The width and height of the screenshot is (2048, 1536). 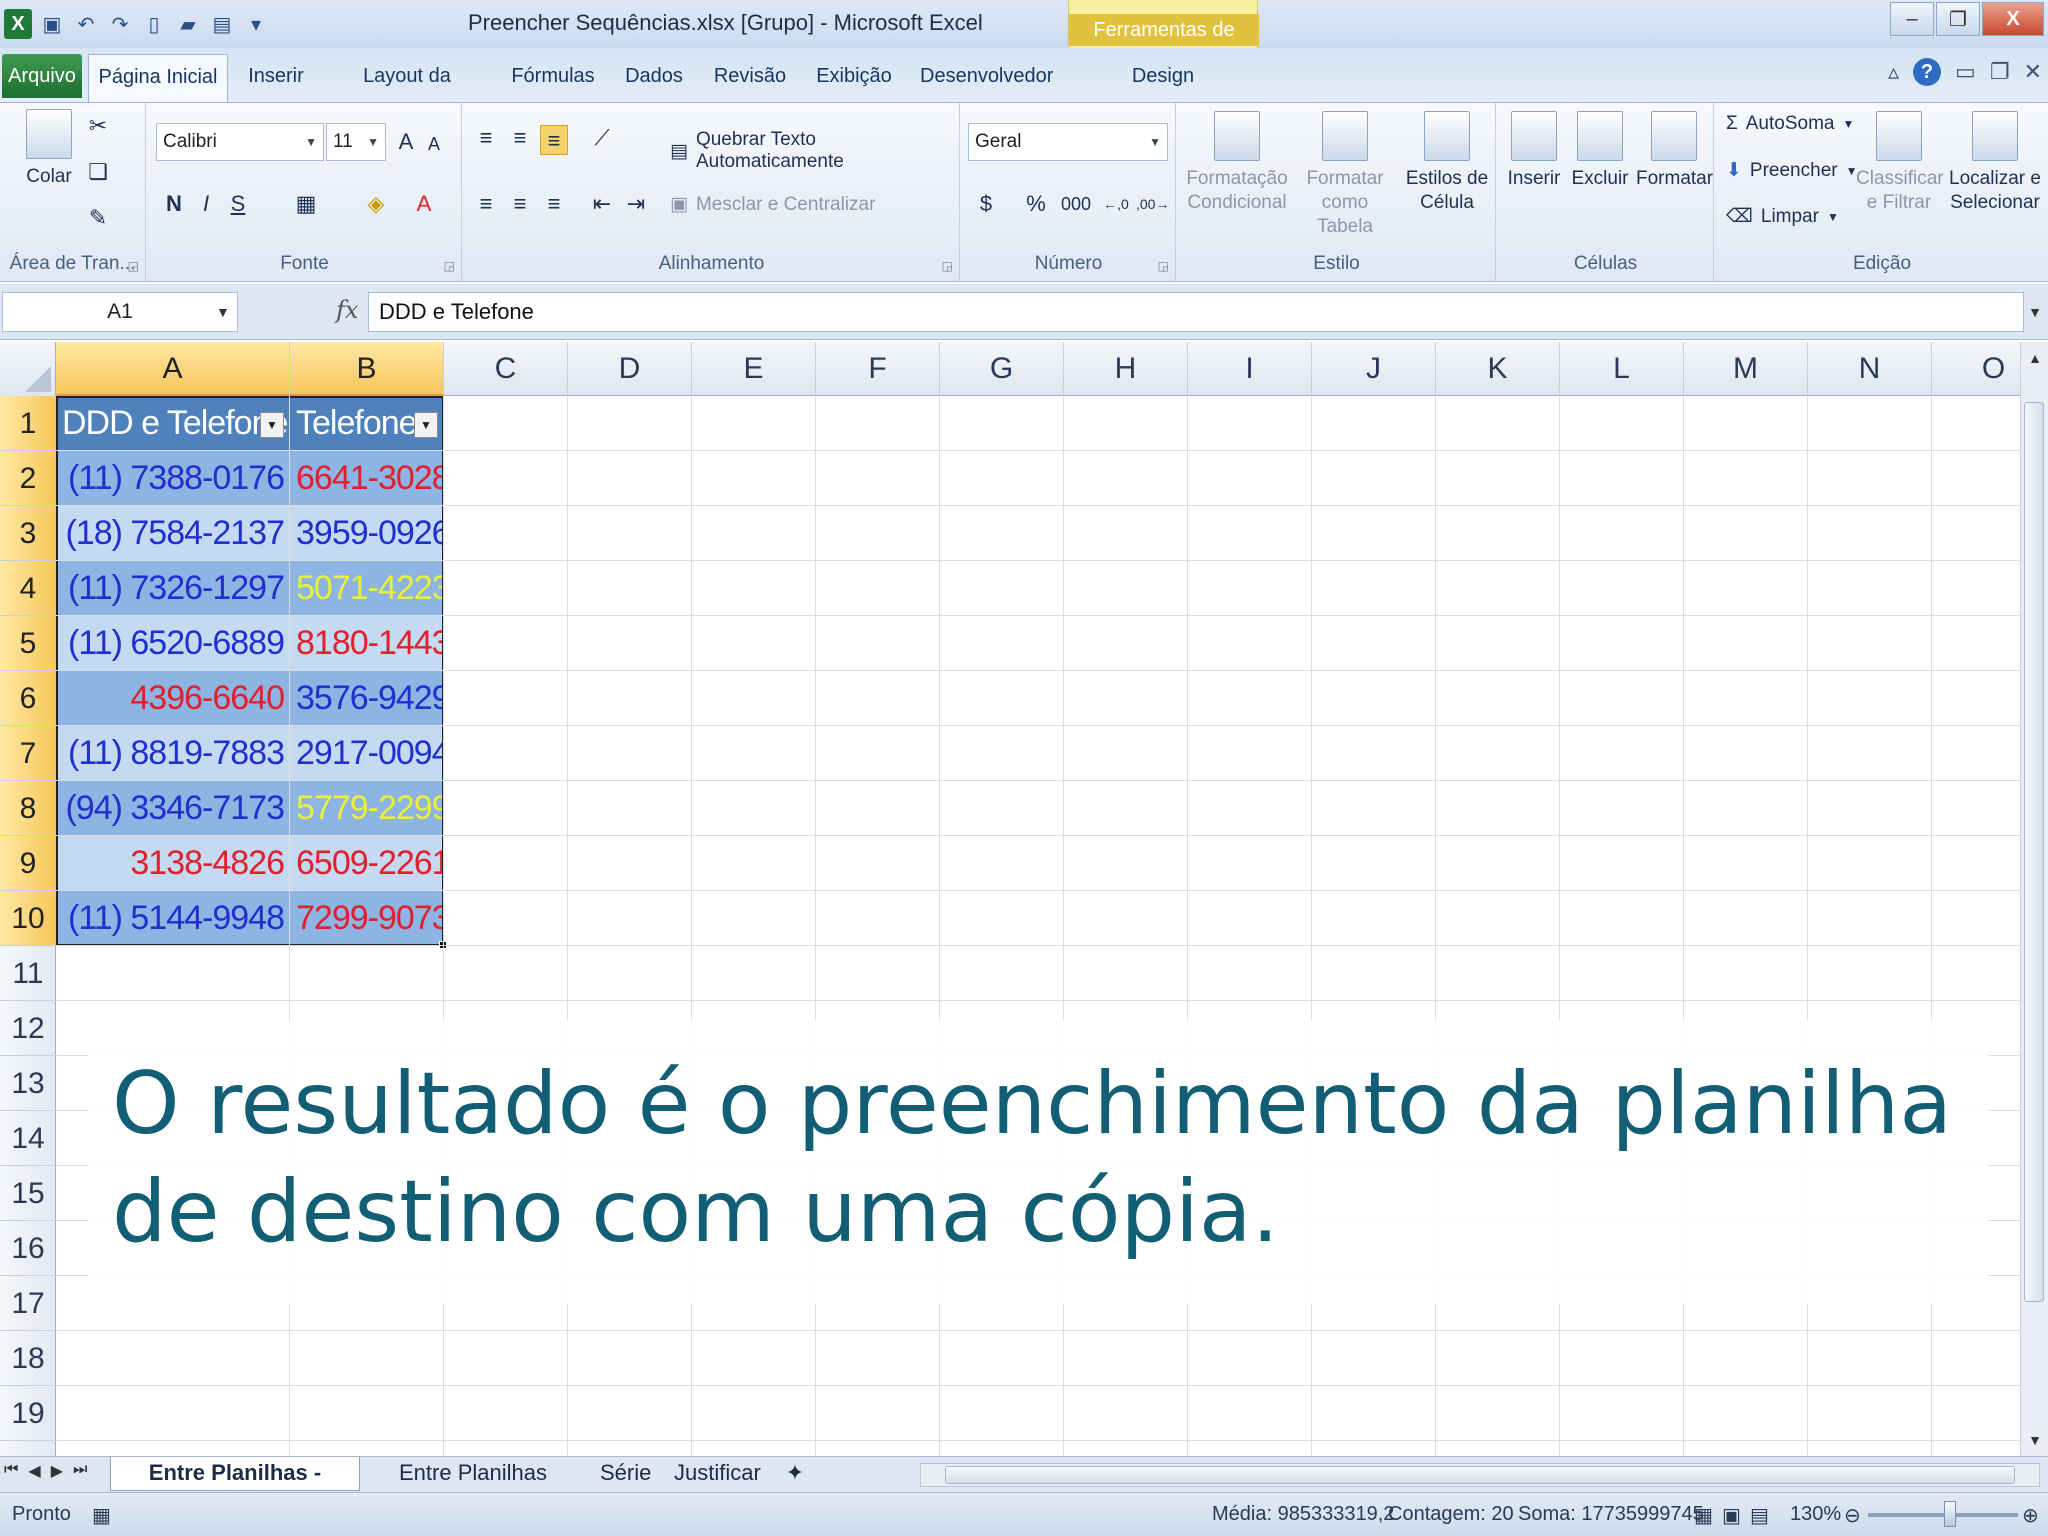 What do you see at coordinates (1498, 369) in the screenshot?
I see `column-header-k: K` at bounding box center [1498, 369].